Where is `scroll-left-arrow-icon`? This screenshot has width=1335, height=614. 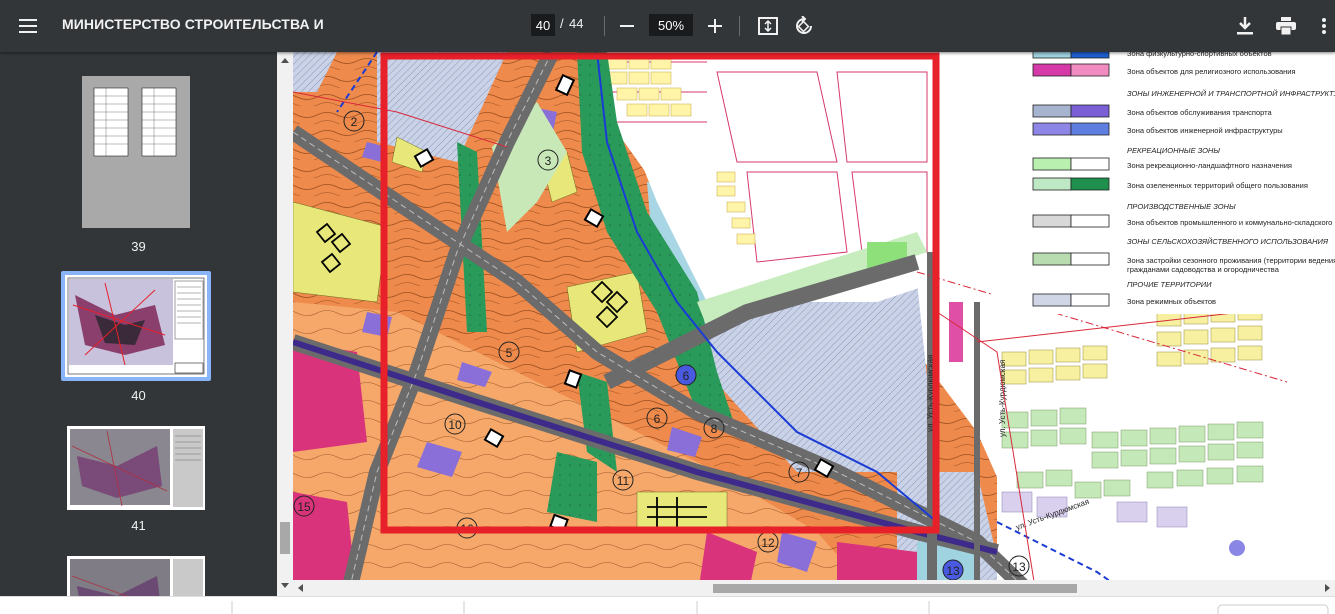
scroll-left-arrow-icon is located at coordinates (300, 588).